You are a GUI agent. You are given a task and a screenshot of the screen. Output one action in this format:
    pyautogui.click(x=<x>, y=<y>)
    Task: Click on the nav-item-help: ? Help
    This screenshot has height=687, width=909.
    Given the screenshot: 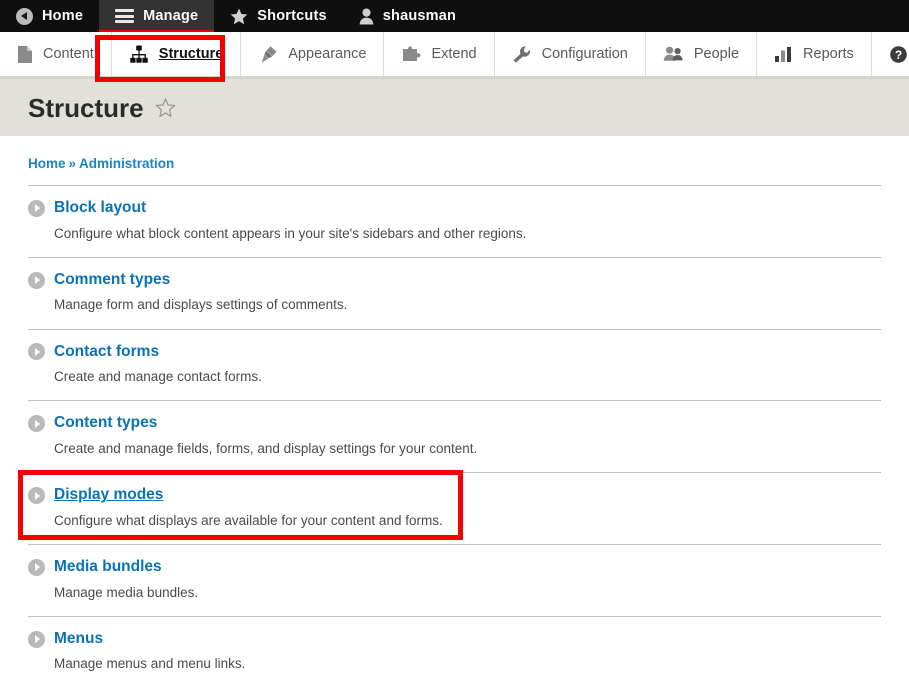 What is the action you would take?
    pyautogui.click(x=890, y=54)
    